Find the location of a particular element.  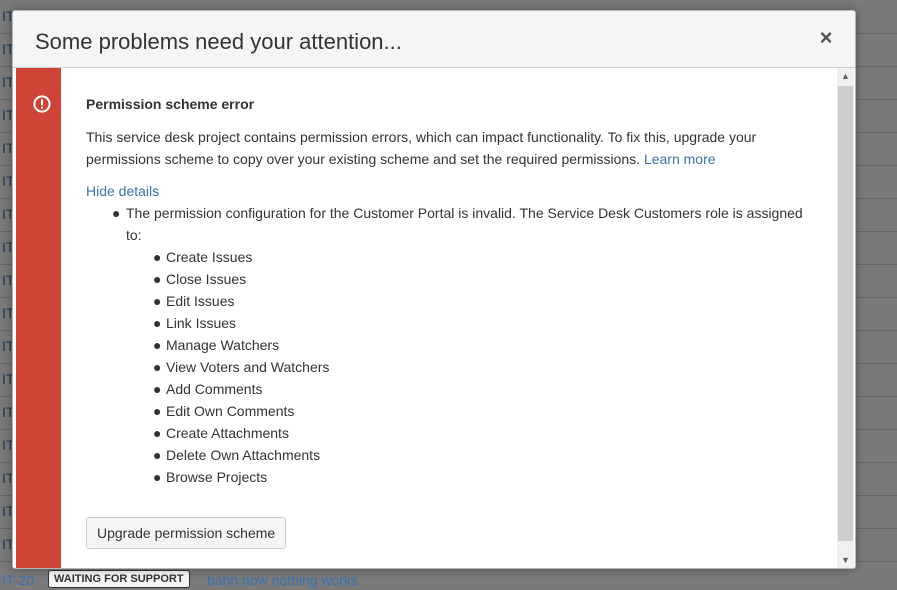

status-badge: WAITING FOR SUPPORT is located at coordinates (119, 579).